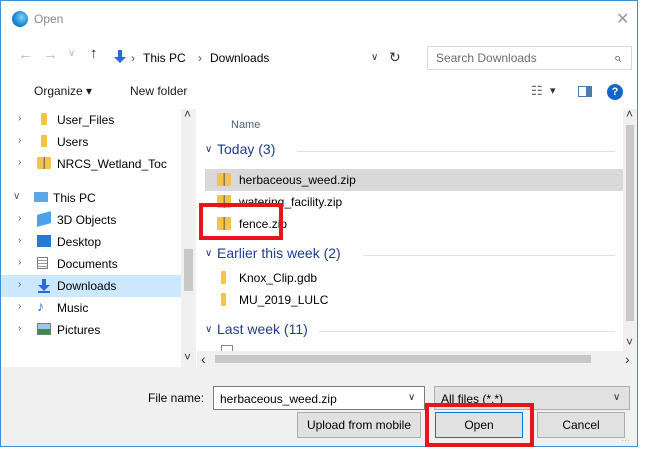 The width and height of the screenshot is (652, 449). I want to click on computer-icon, so click(41, 197).